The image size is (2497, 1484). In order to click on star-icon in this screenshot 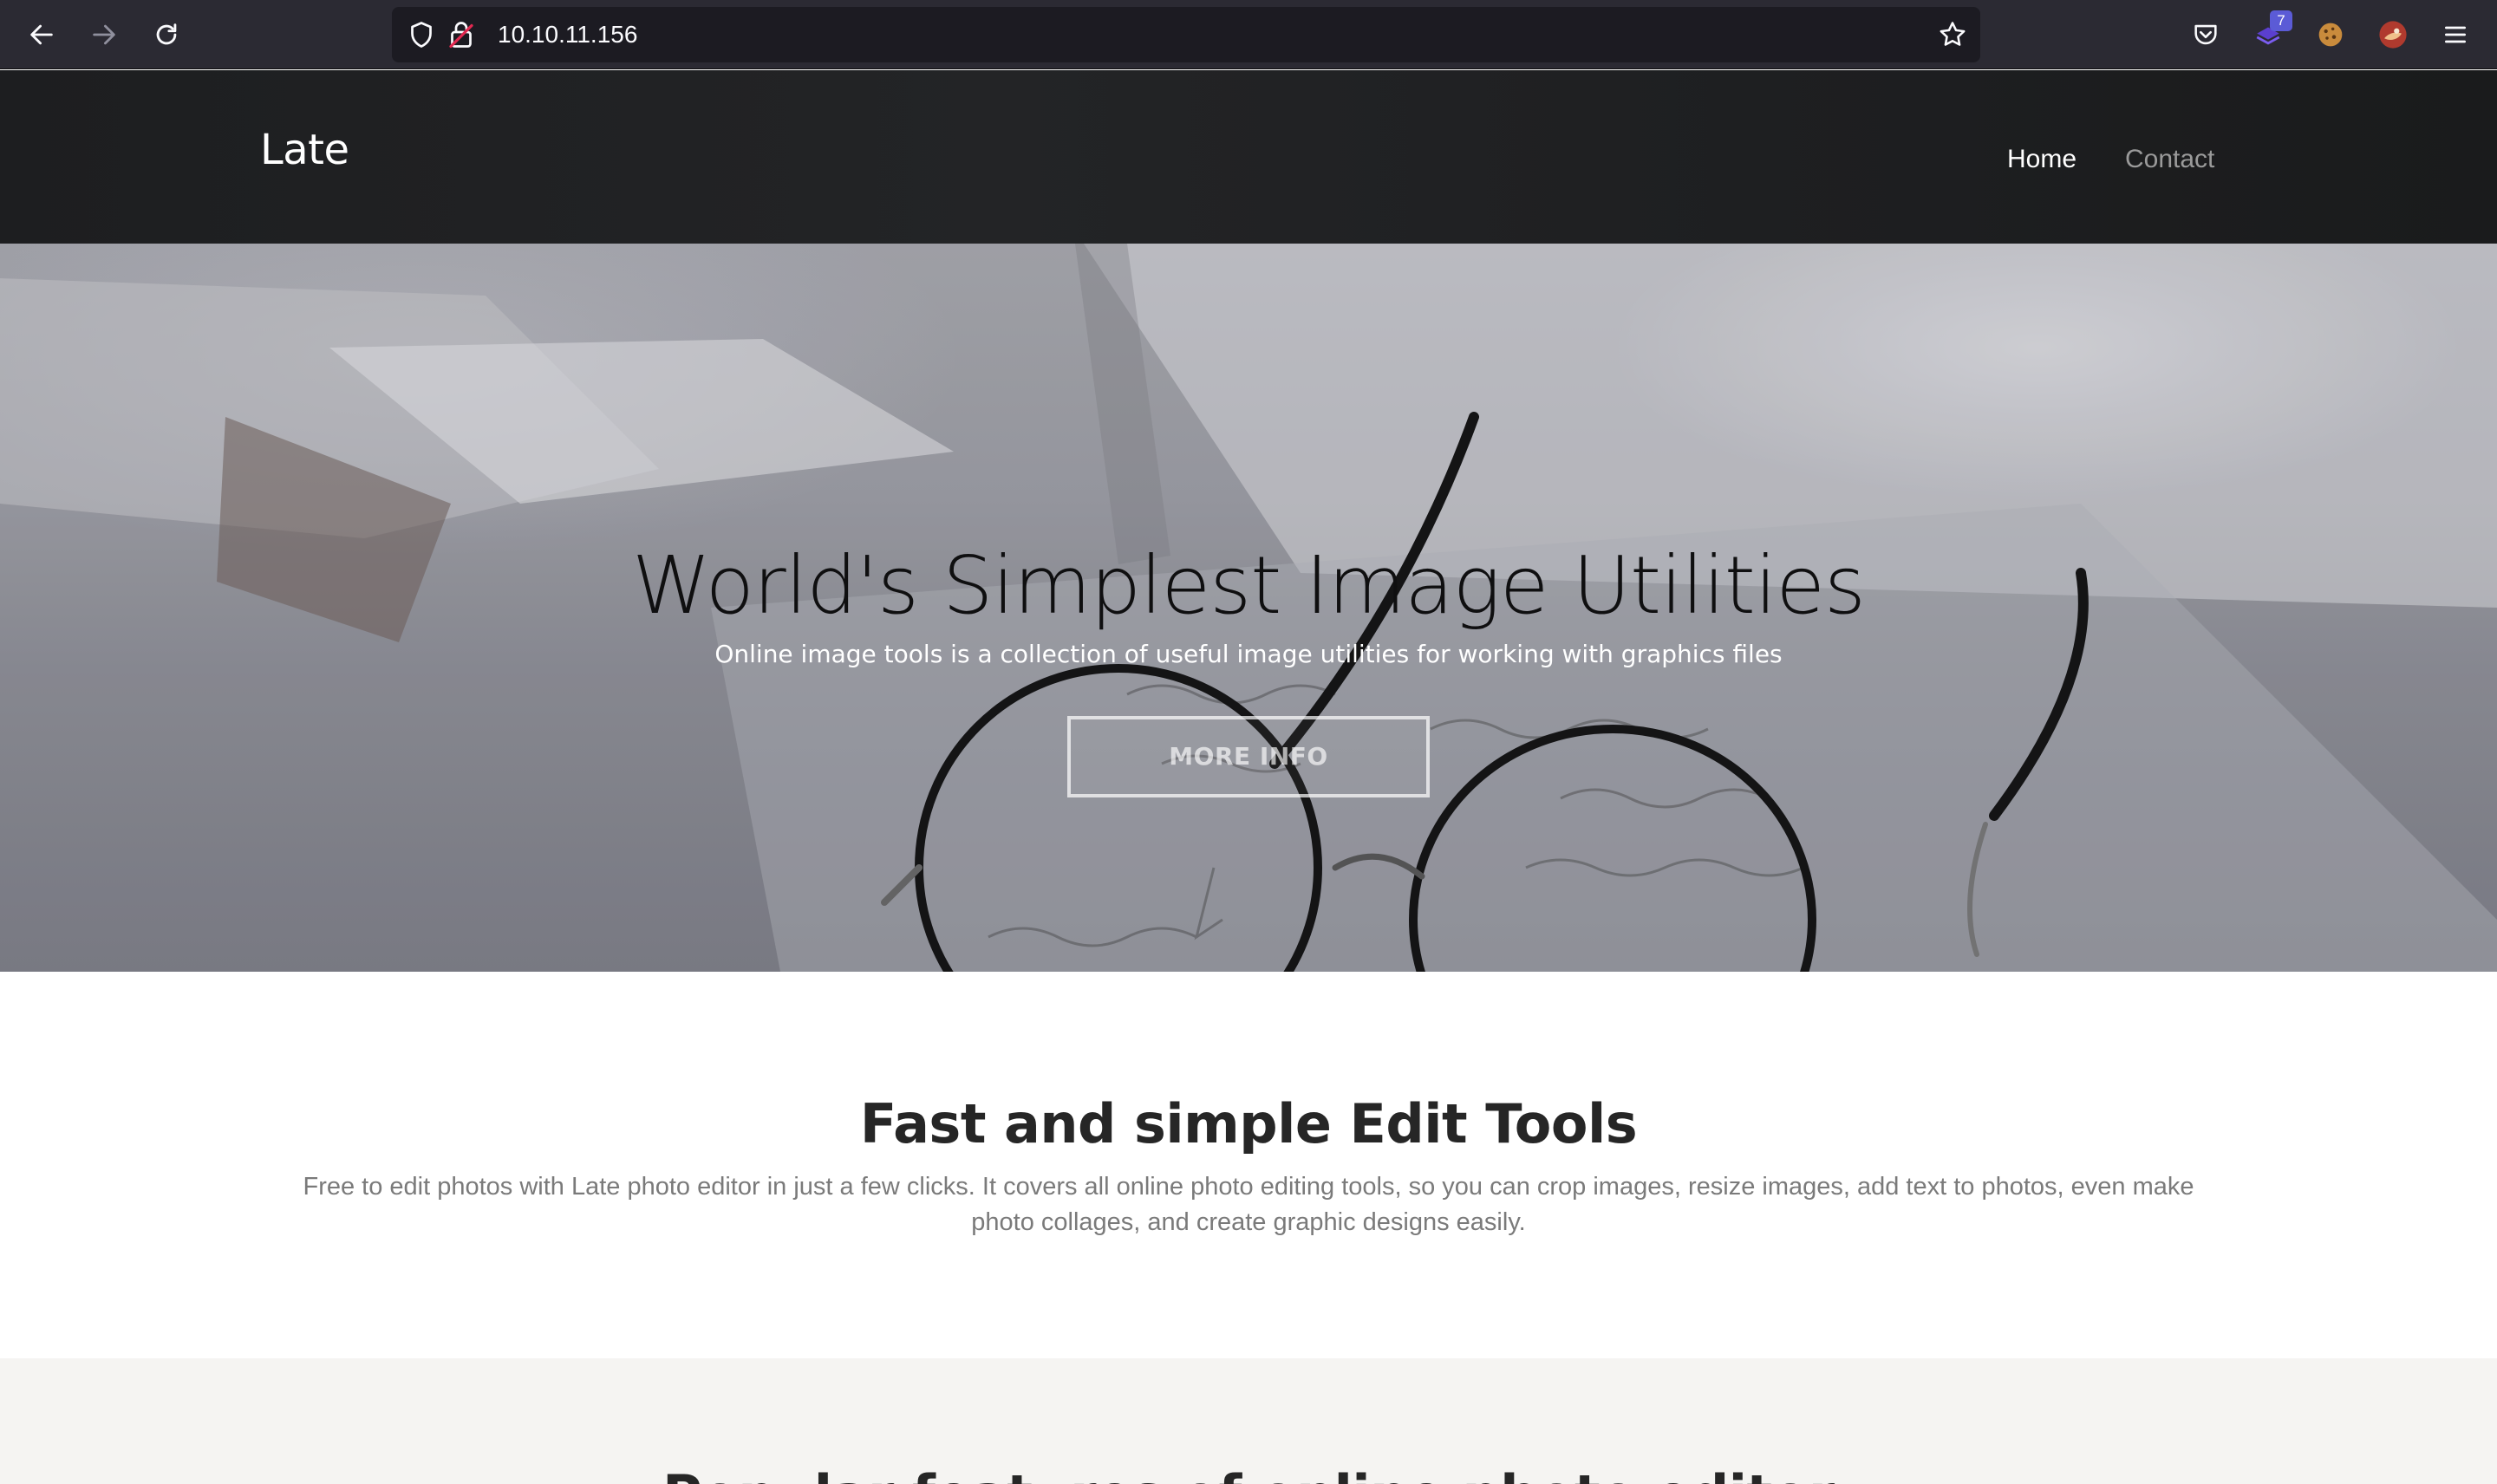, I will do `click(1952, 34)`.